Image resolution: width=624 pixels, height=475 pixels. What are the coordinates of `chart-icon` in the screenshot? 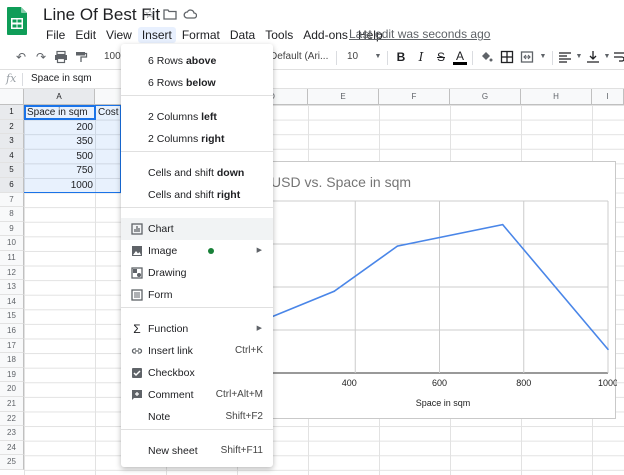 It's located at (137, 229).